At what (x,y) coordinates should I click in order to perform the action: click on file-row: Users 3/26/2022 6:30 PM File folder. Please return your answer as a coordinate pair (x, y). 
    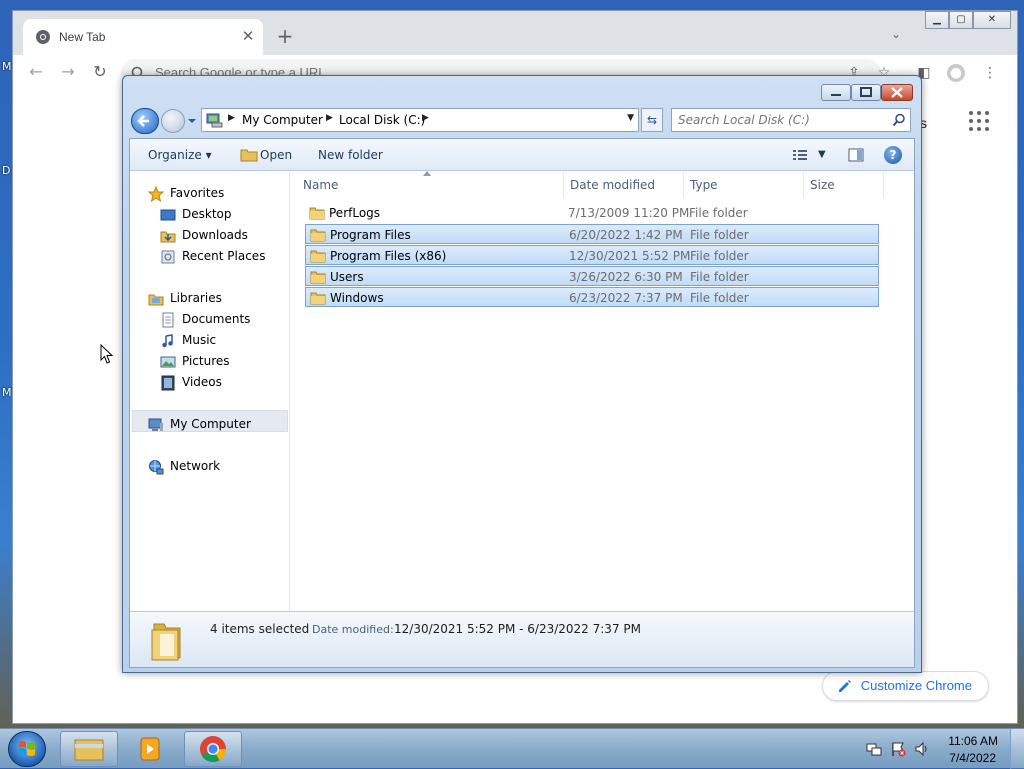
    Looking at the image, I should click on (592, 276).